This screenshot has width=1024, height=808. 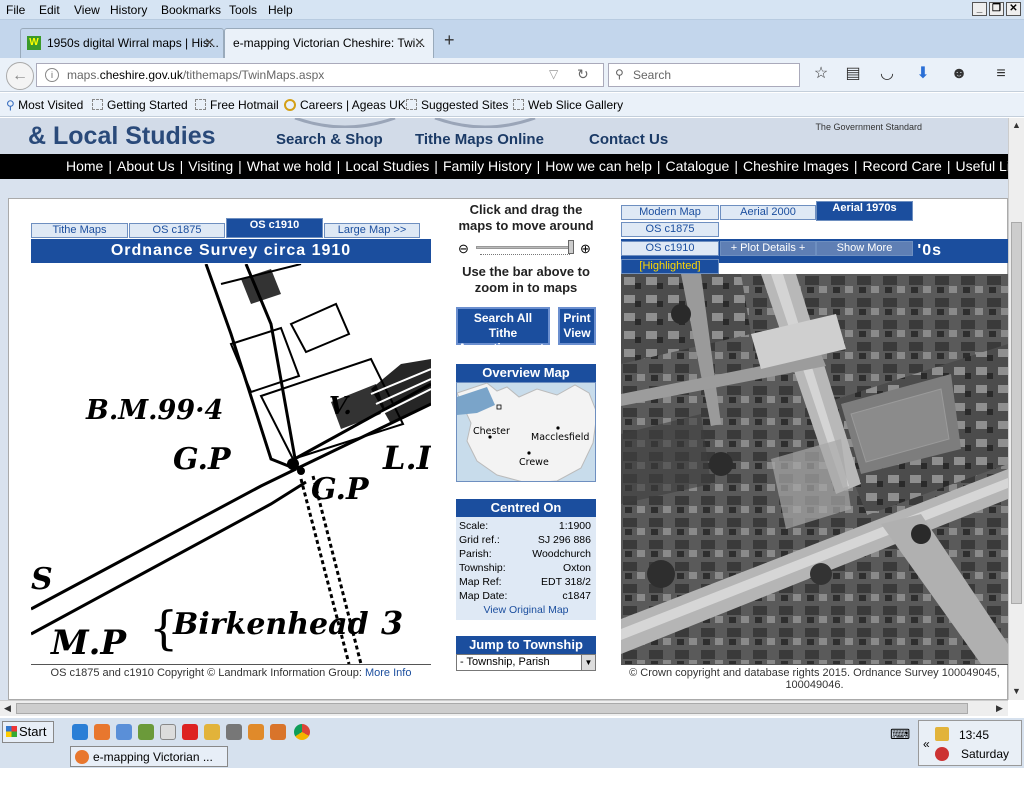 I want to click on view-original-map-link: View Original Map, so click(x=526, y=610).